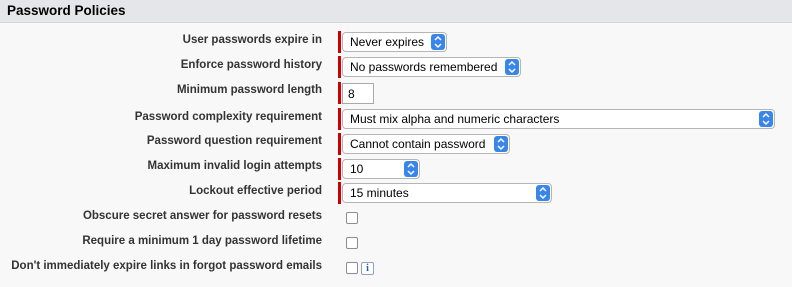 This screenshot has width=792, height=287. Describe the element at coordinates (352, 268) in the screenshot. I see `expire-links-checkbox` at that location.